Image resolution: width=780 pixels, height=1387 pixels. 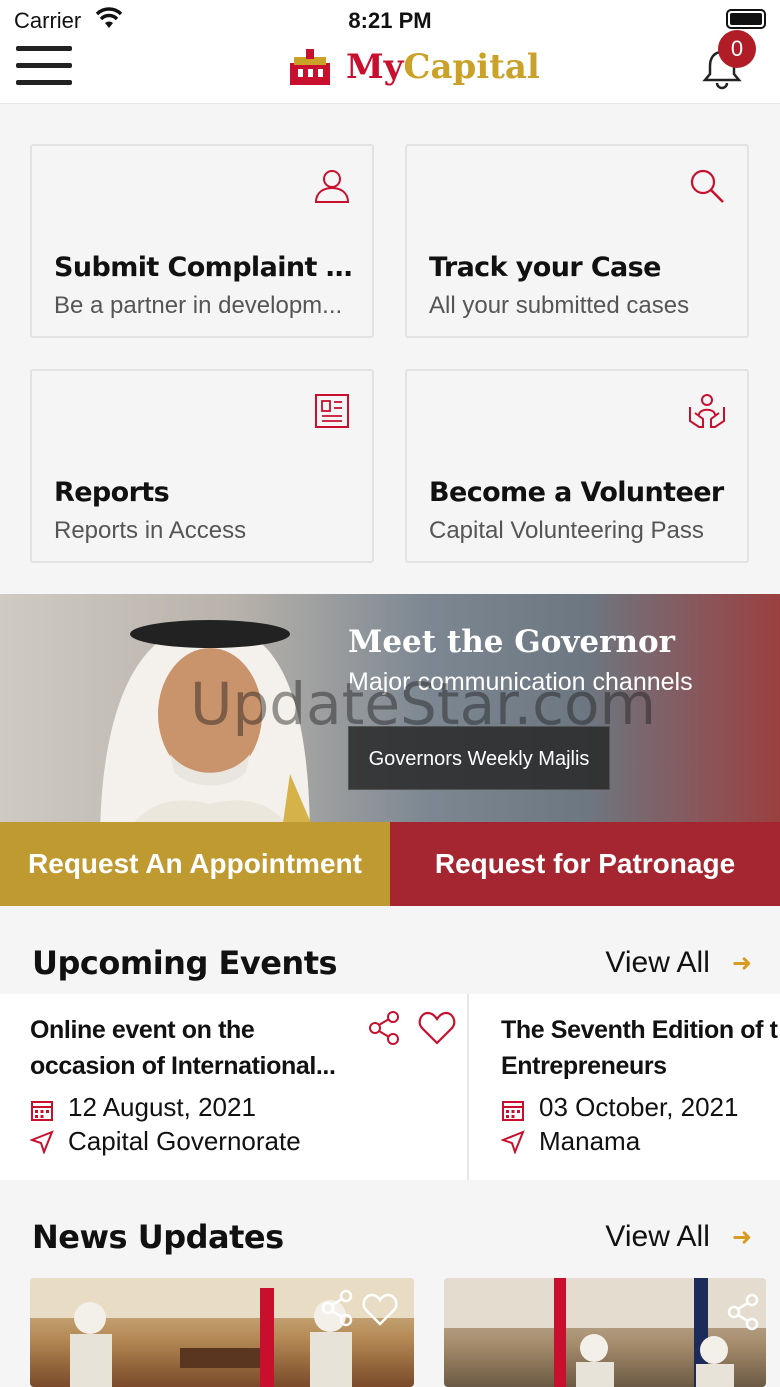 What do you see at coordinates (707, 186) in the screenshot?
I see `search-icon` at bounding box center [707, 186].